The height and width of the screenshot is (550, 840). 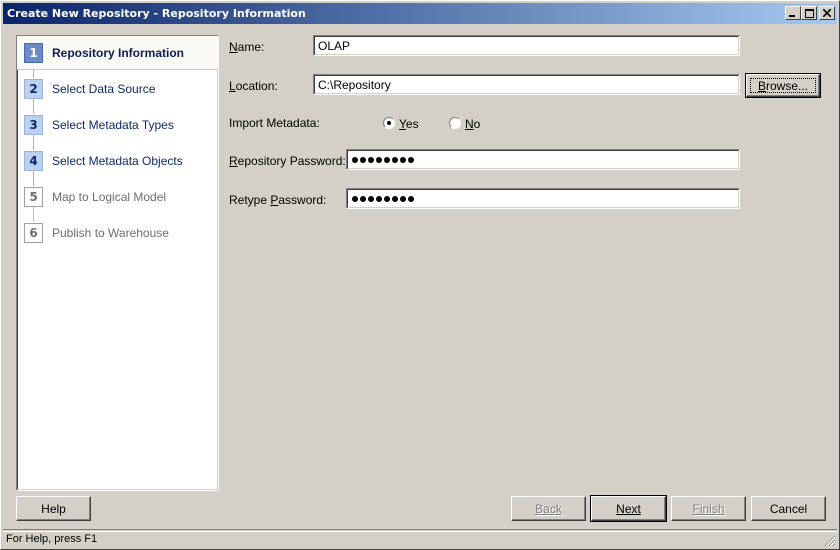 I want to click on finish-label: Finish, so click(x=708, y=508).